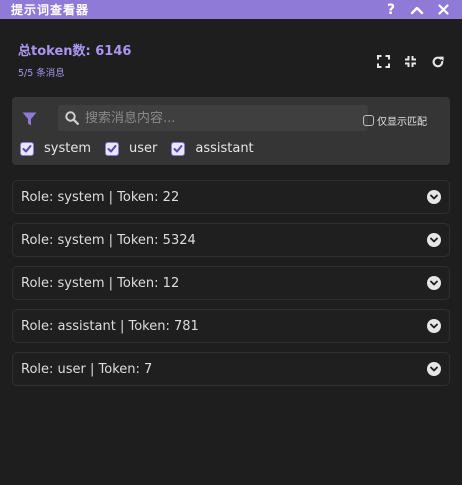 Image resolution: width=462 pixels, height=485 pixels. I want to click on role-checkbox-assistant, so click(178, 148).